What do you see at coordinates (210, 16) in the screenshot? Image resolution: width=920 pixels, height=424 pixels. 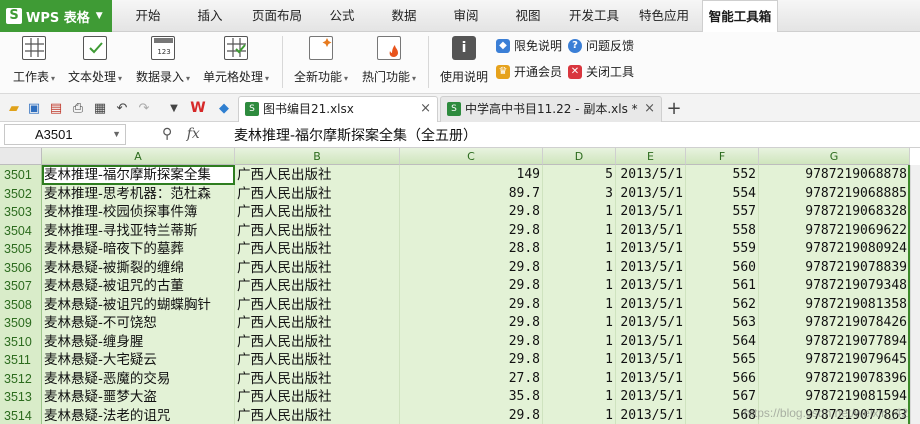 I see `tab-insert: 插入` at bounding box center [210, 16].